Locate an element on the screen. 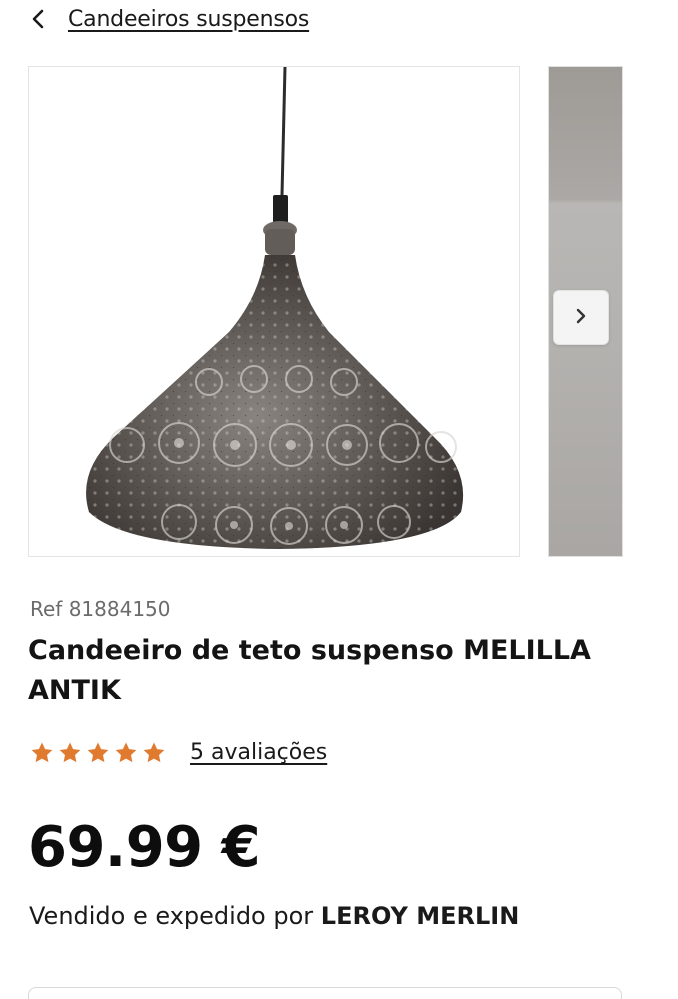  chevron-left-icon is located at coordinates (38, 19).